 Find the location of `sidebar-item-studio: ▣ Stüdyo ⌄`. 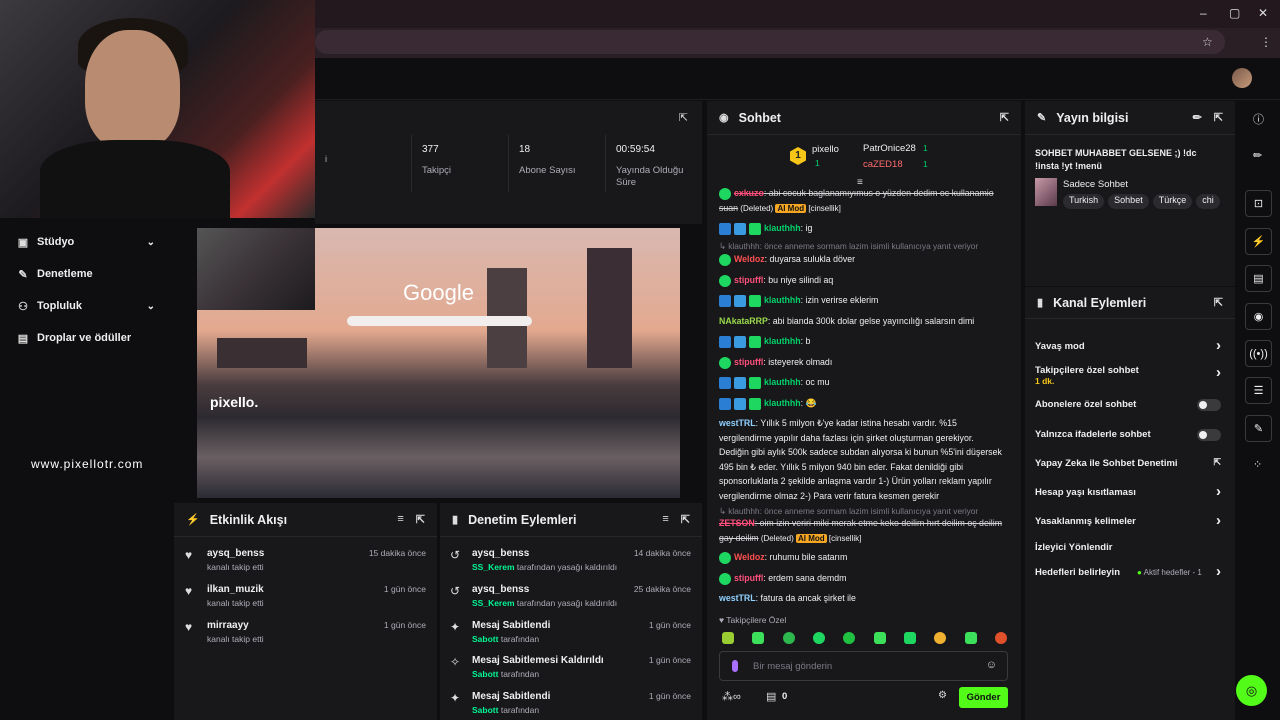

sidebar-item-studio: ▣ Stüdyo ⌄ is located at coordinates (88, 242).